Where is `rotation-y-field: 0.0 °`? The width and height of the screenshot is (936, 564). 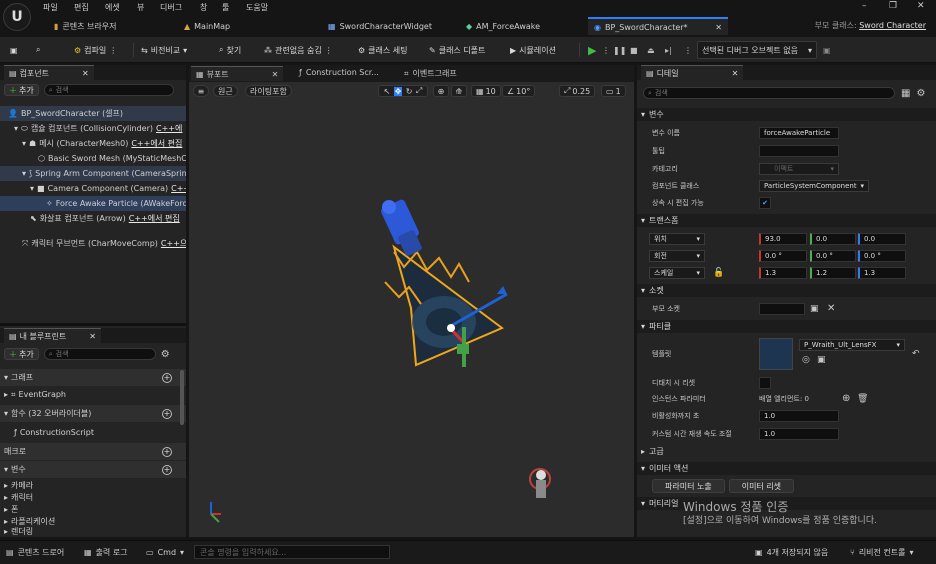 rotation-y-field: 0.0 ° is located at coordinates (833, 255).